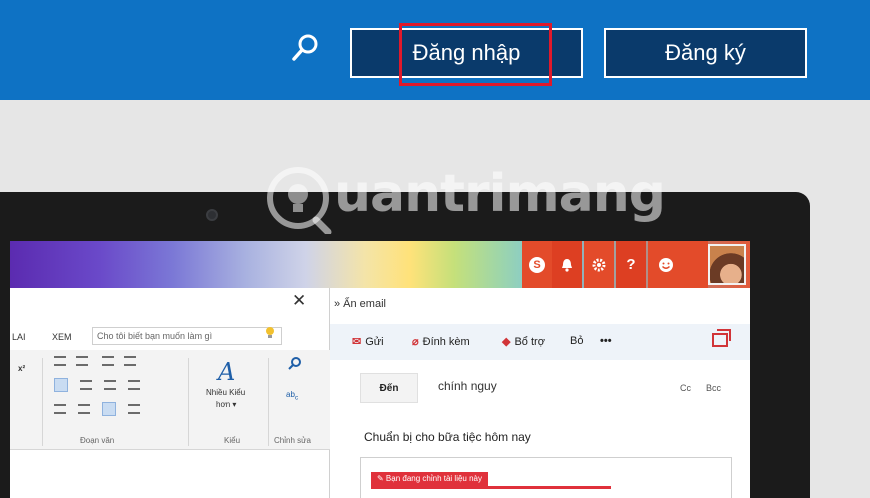 The image size is (870, 498). I want to click on group-styles-label: Kiểu, so click(232, 440).